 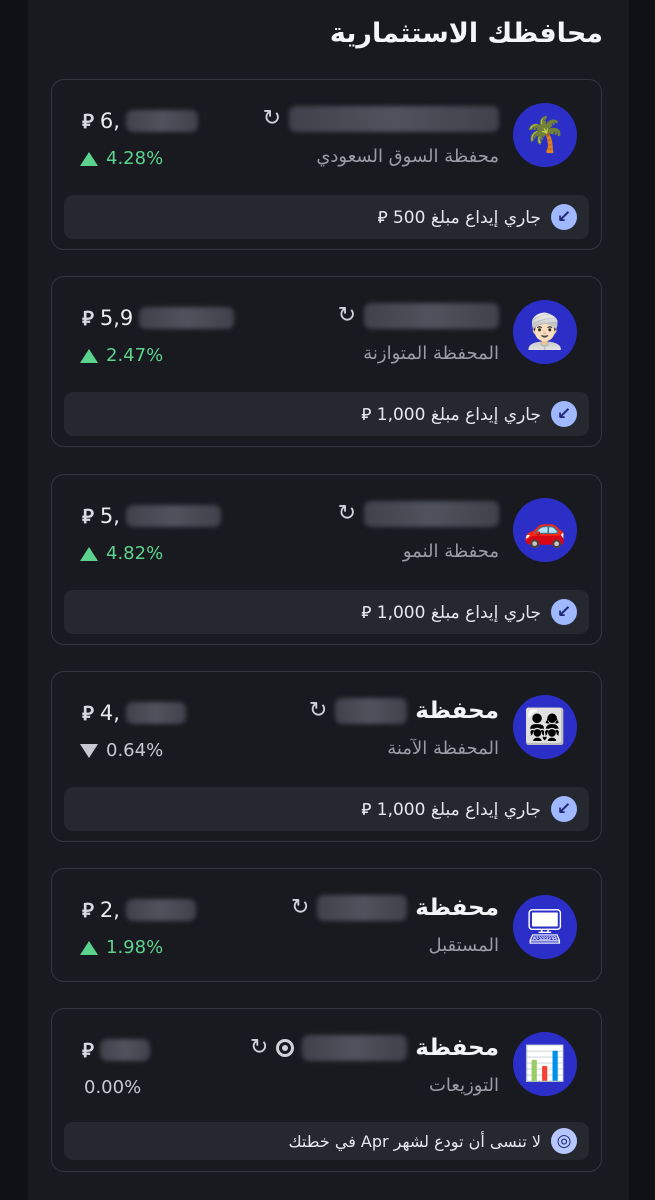 What do you see at coordinates (407, 156) in the screenshot?
I see `portfolio-name: محفظة السوق السعودي` at bounding box center [407, 156].